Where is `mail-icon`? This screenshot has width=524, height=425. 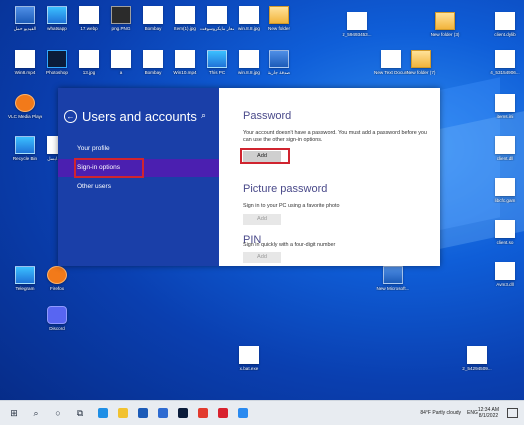
mail-icon is located at coordinates (163, 413).